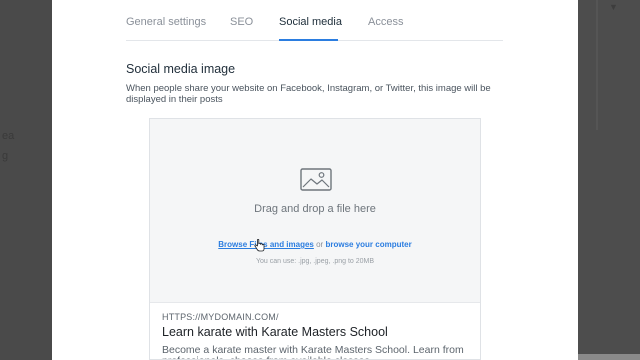 This screenshot has width=640, height=360. What do you see at coordinates (241, 22) in the screenshot?
I see `tab-seo: SEO` at bounding box center [241, 22].